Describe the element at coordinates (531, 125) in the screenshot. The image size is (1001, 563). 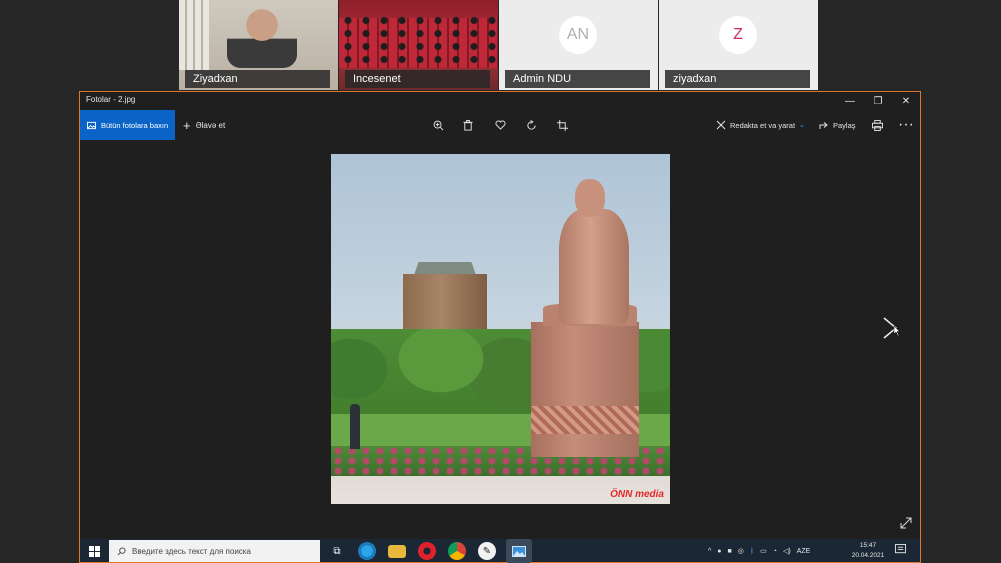
I see `rotate-icon` at that location.